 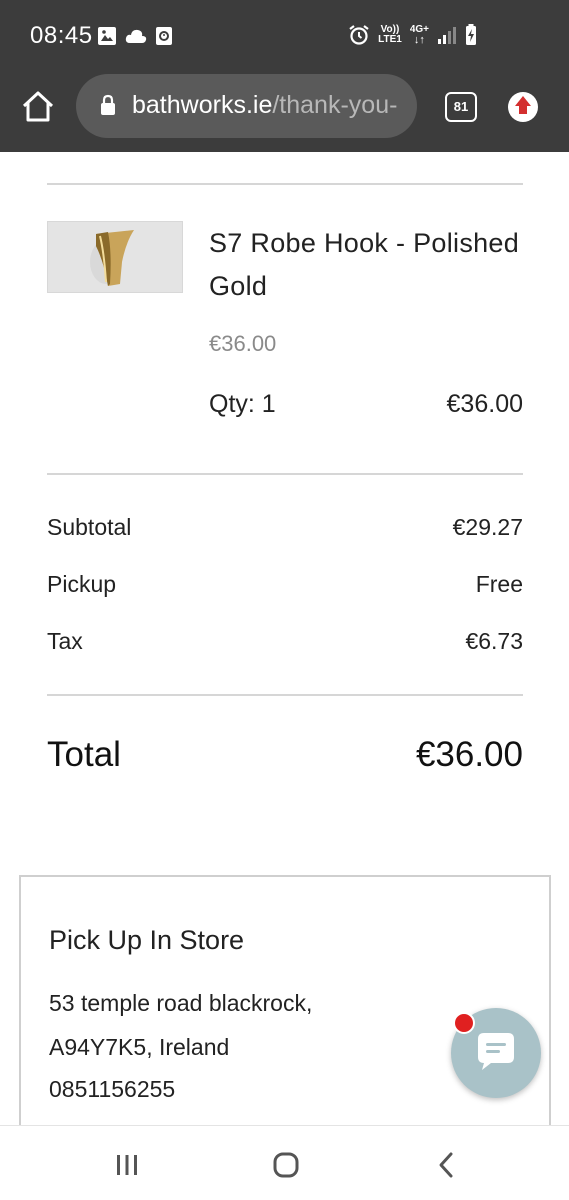 I want to click on unit-price: €36.00, so click(x=243, y=343).